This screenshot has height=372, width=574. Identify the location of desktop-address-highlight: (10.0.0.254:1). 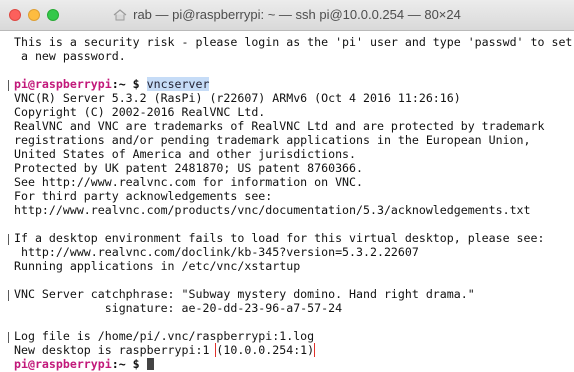
(265, 350).